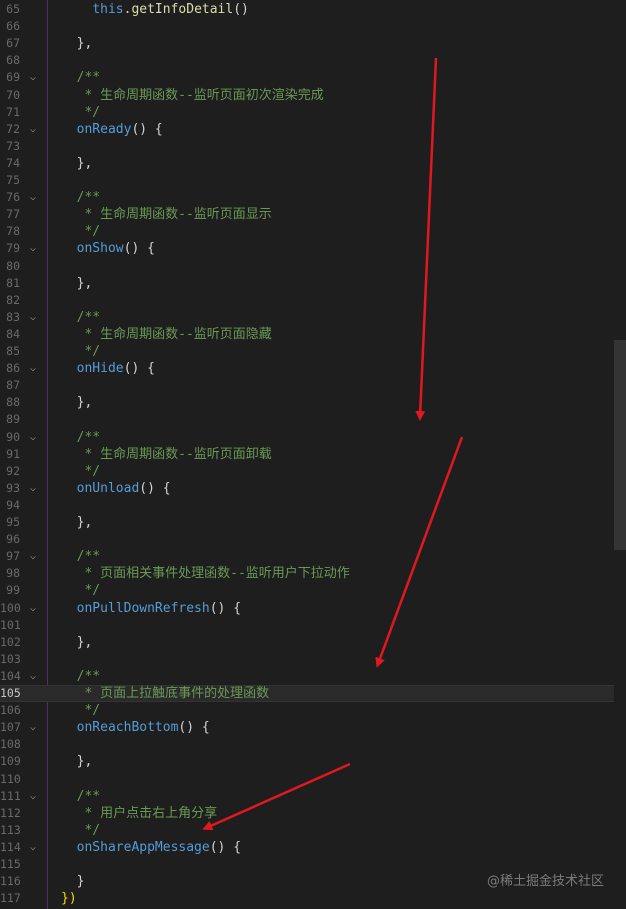 The image size is (626, 909). What do you see at coordinates (307, 402) in the screenshot?
I see `code-line: 88 },` at bounding box center [307, 402].